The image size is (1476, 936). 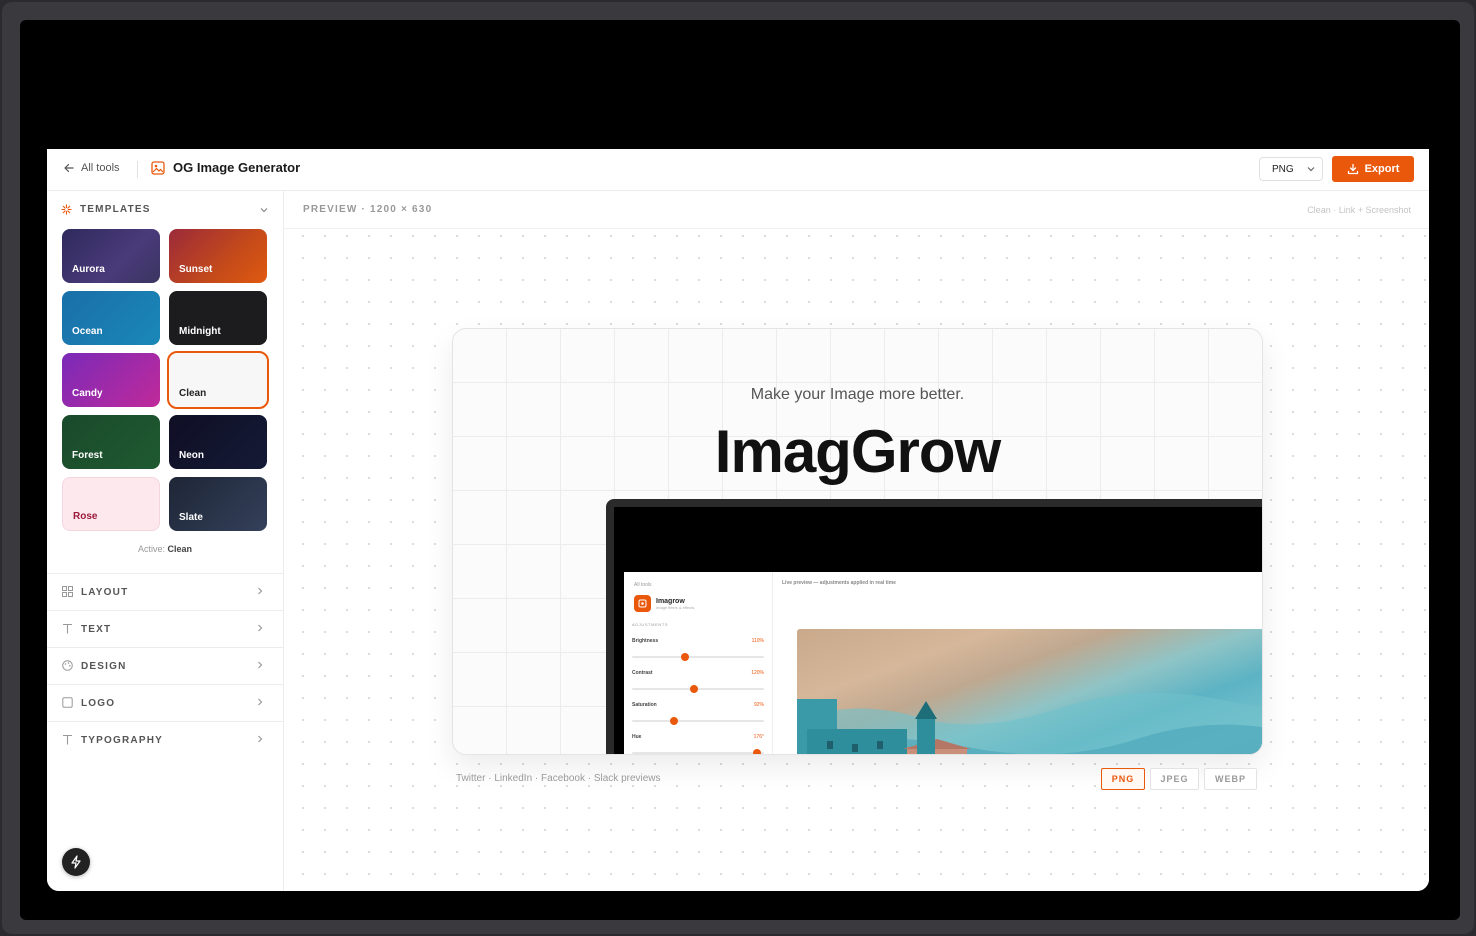 I want to click on template-slate: Slate, so click(x=218, y=504).